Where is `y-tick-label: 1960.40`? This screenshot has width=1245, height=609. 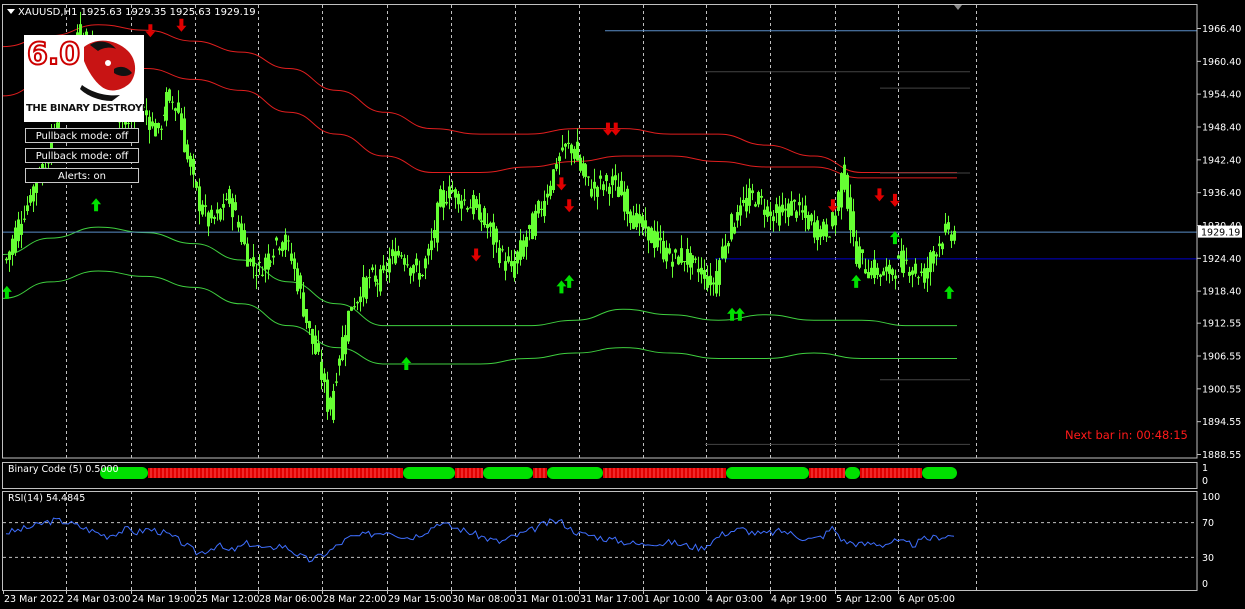
y-tick-label: 1960.40 is located at coordinates (1221, 62).